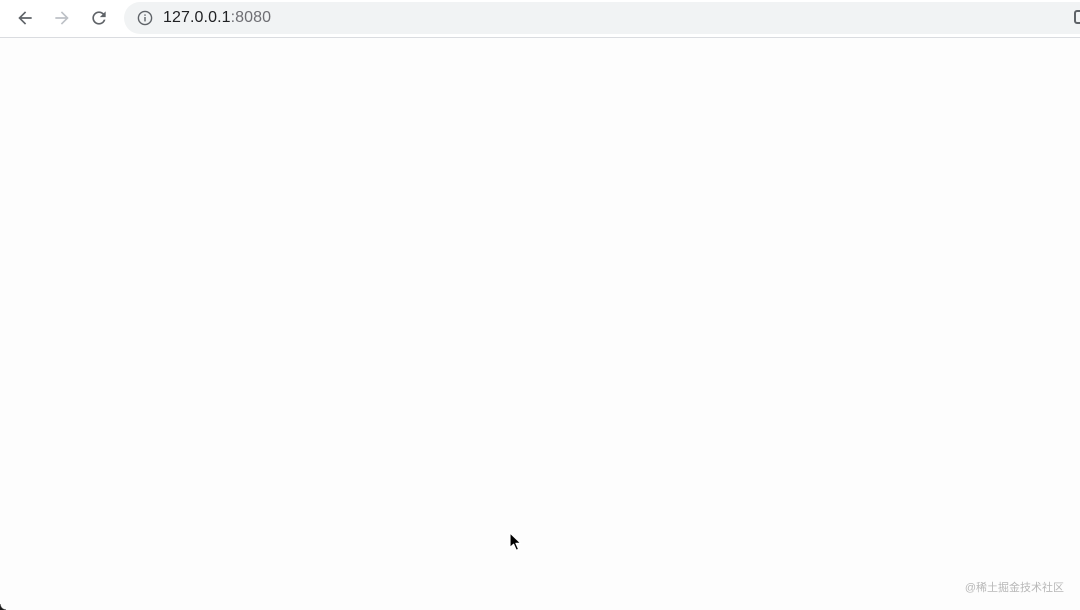 The height and width of the screenshot is (610, 1080). What do you see at coordinates (197, 17) in the screenshot?
I see `url-host: 127.0.0.1` at bounding box center [197, 17].